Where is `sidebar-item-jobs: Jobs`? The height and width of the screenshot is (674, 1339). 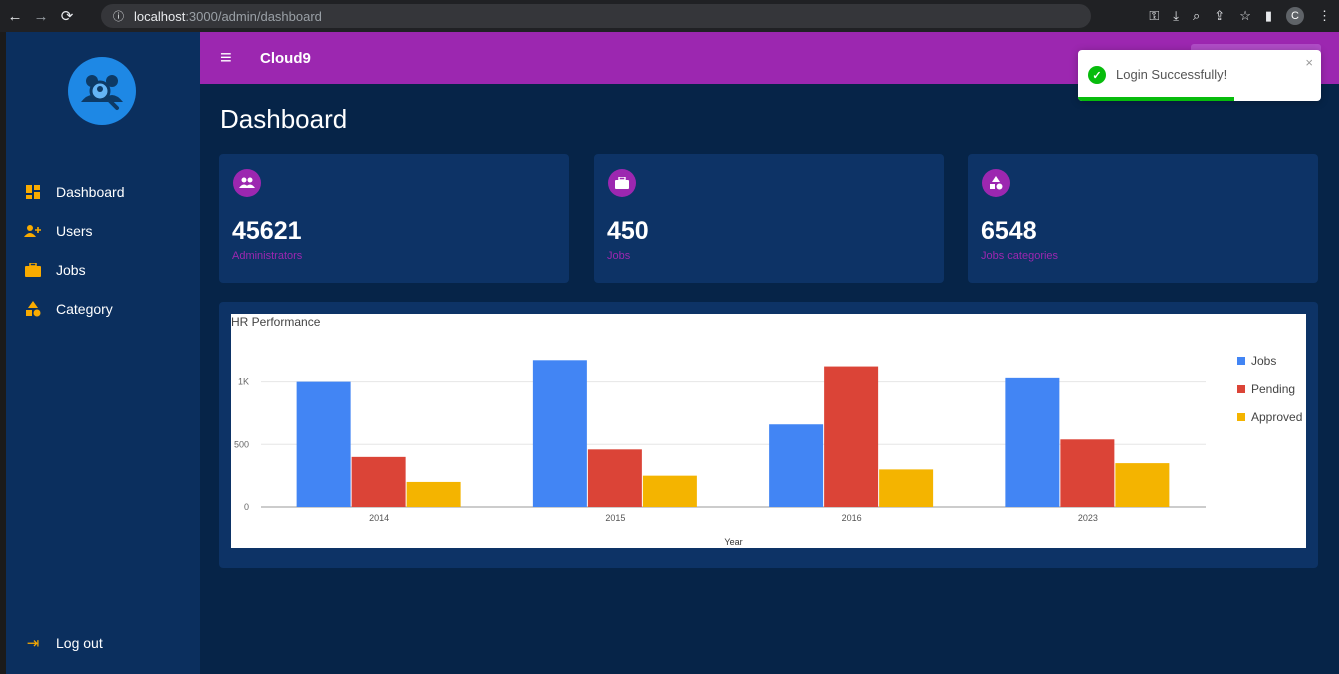
sidebar-item-jobs: Jobs is located at coordinates (74, 269).